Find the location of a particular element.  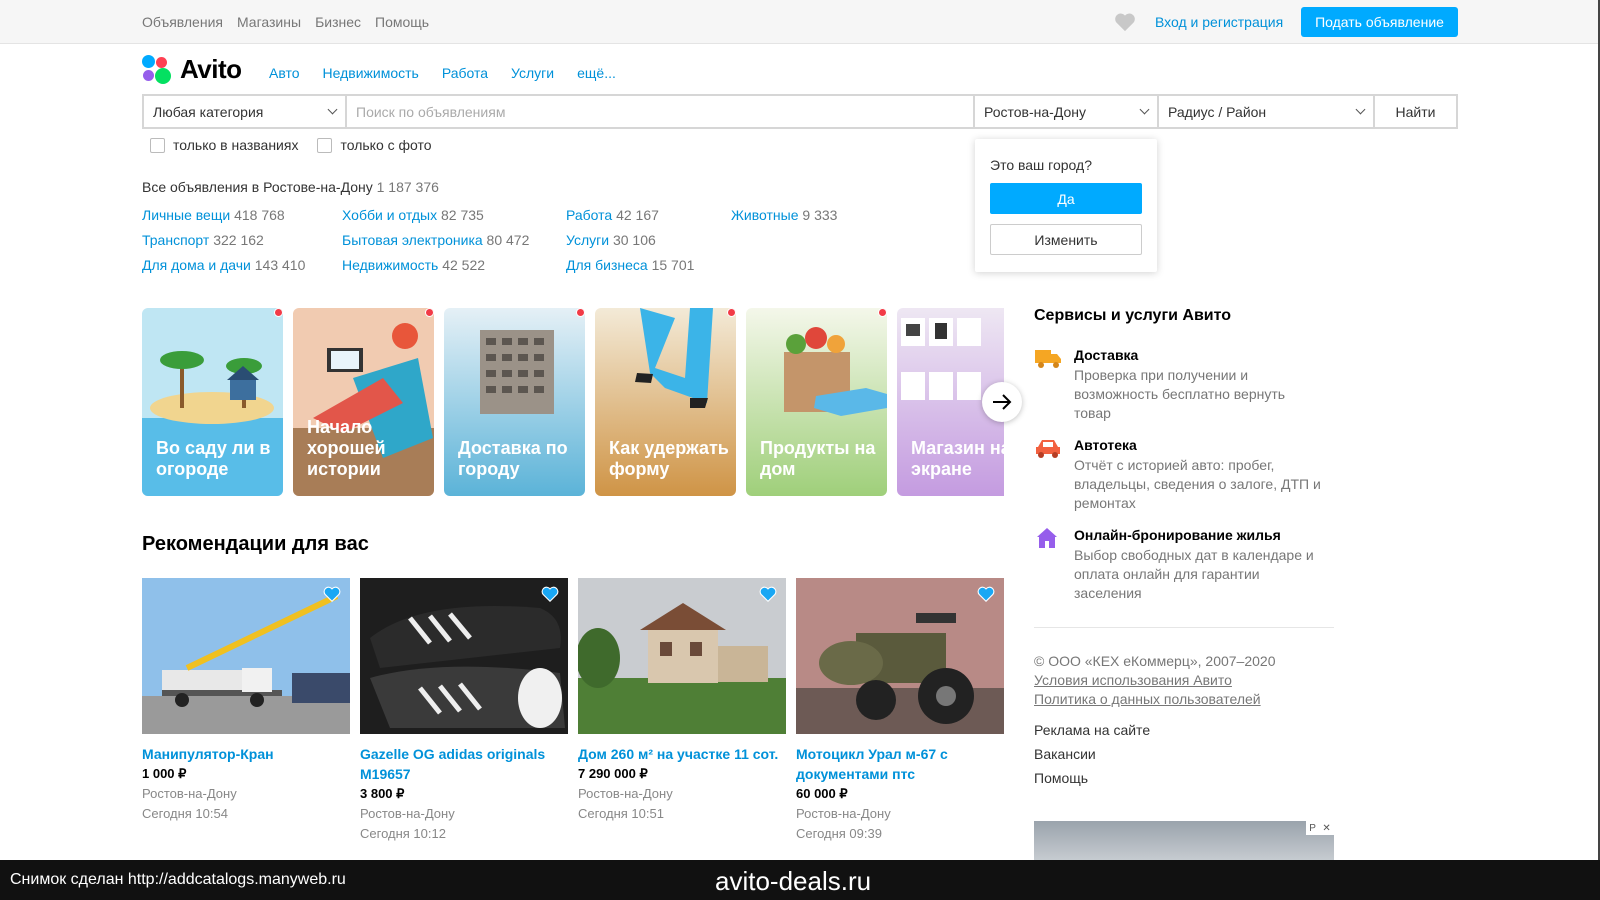

city-select: Ростов-на-Дону is located at coordinates (1067, 111).